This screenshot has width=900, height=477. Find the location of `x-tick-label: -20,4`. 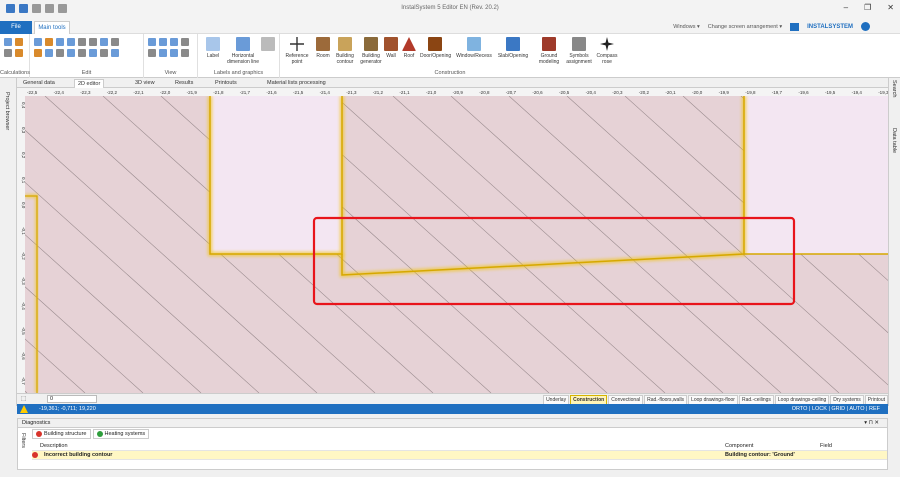

x-tick-label: -20,4 is located at coordinates (591, 92).